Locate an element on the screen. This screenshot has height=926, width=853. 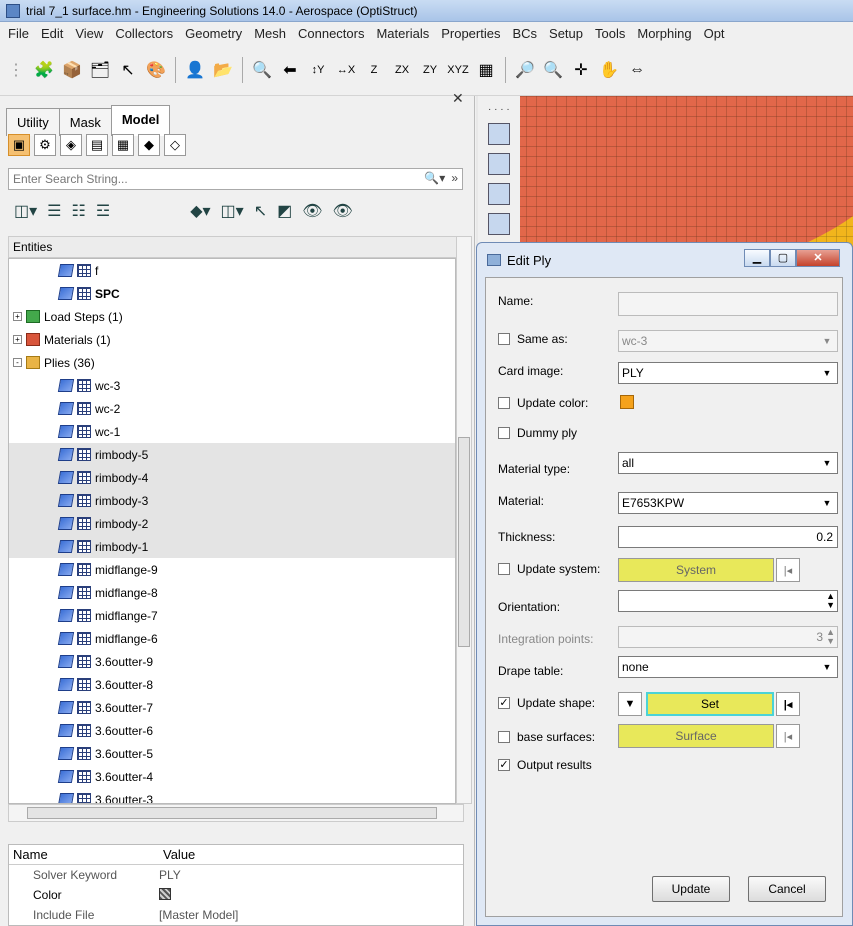
include-view-icon: ◈ is located at coordinates (71, 145).